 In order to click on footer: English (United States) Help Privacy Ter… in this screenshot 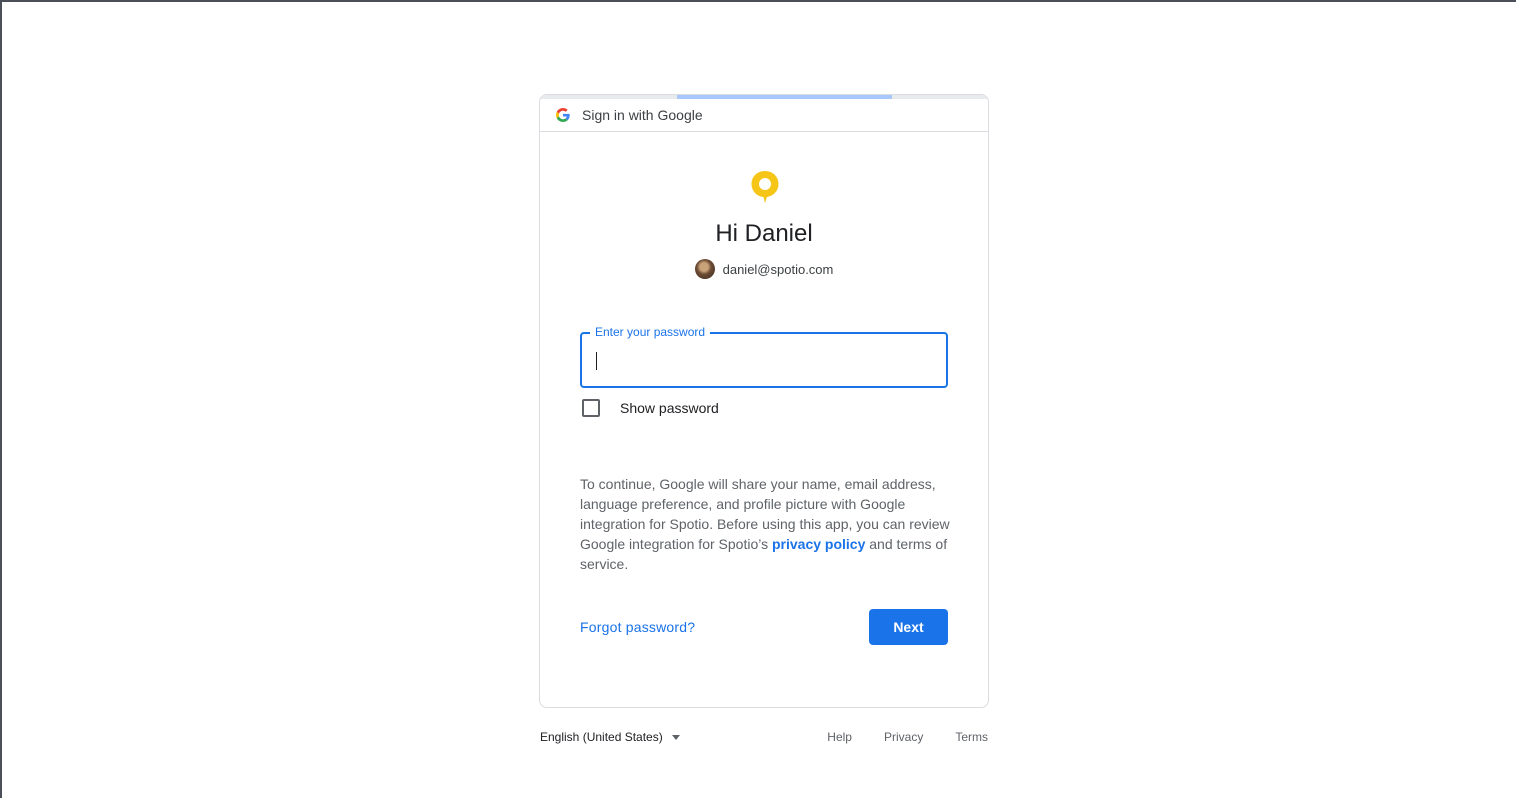, I will do `click(764, 739)`.